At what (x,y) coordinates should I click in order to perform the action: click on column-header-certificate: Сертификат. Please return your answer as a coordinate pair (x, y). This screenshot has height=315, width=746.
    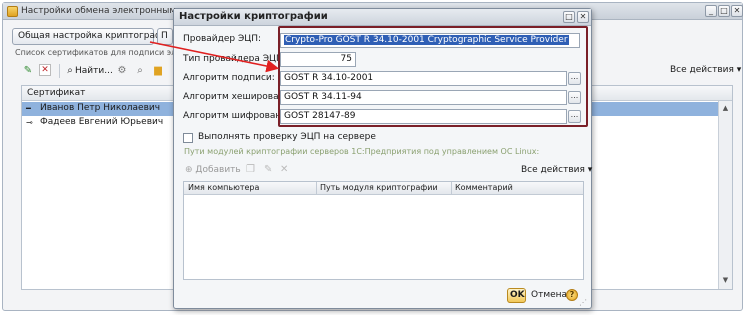
    Looking at the image, I should click on (56, 93).